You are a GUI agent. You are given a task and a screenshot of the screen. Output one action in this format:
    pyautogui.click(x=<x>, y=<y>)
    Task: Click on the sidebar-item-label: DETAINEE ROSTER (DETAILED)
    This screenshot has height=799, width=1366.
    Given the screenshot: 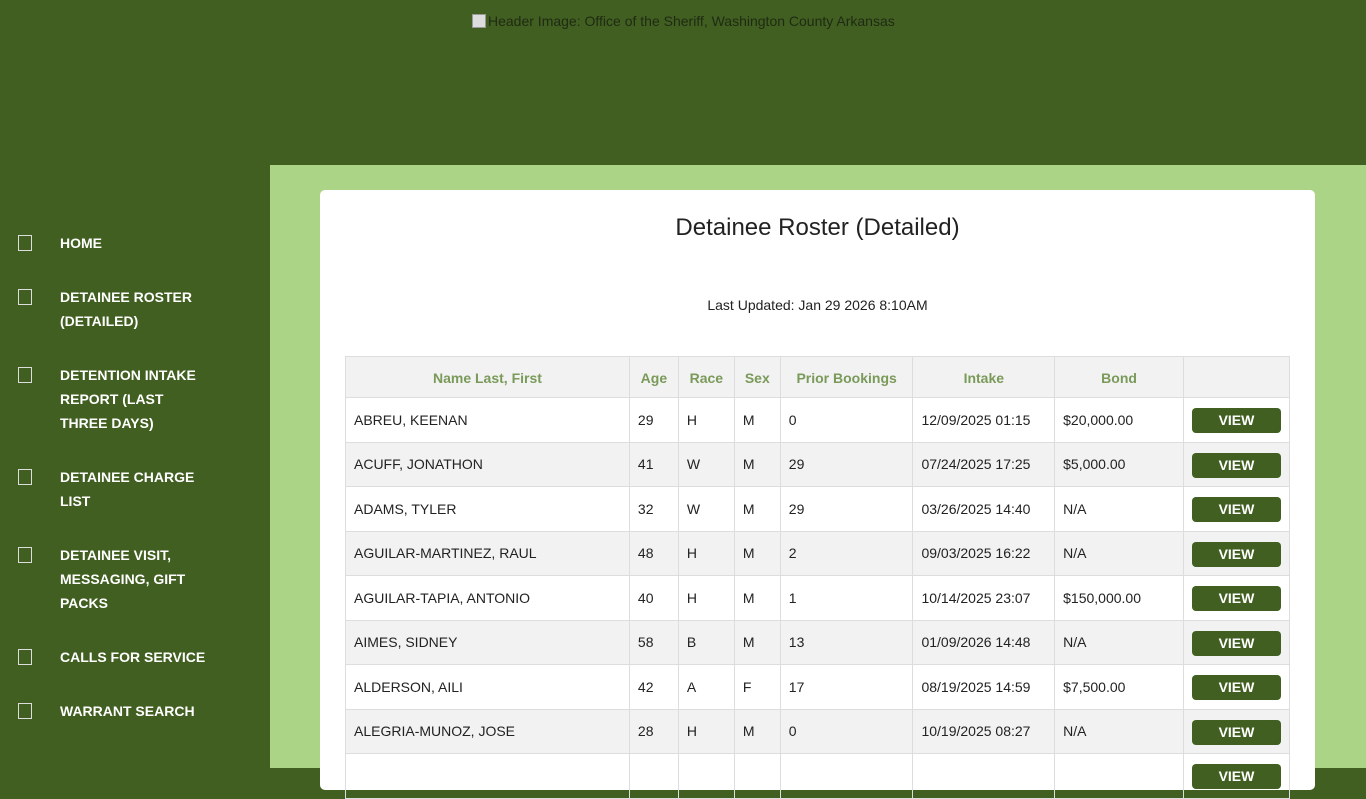 What is the action you would take?
    pyautogui.click(x=126, y=309)
    